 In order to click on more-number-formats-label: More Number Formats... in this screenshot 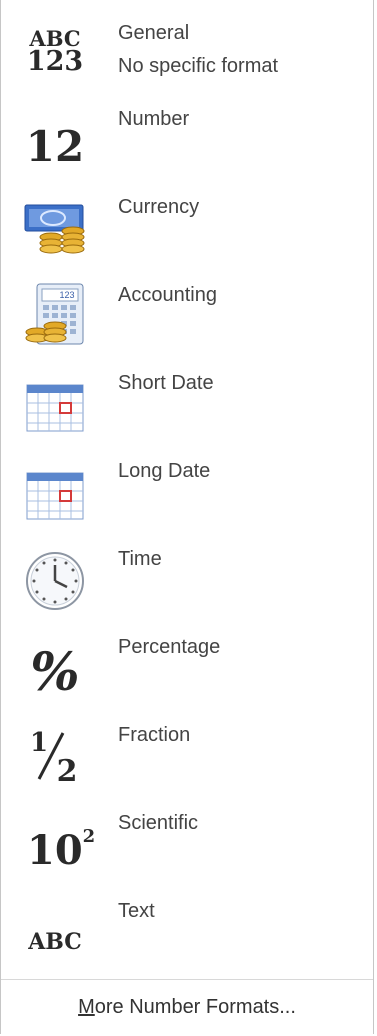, I will do `click(187, 1007)`.